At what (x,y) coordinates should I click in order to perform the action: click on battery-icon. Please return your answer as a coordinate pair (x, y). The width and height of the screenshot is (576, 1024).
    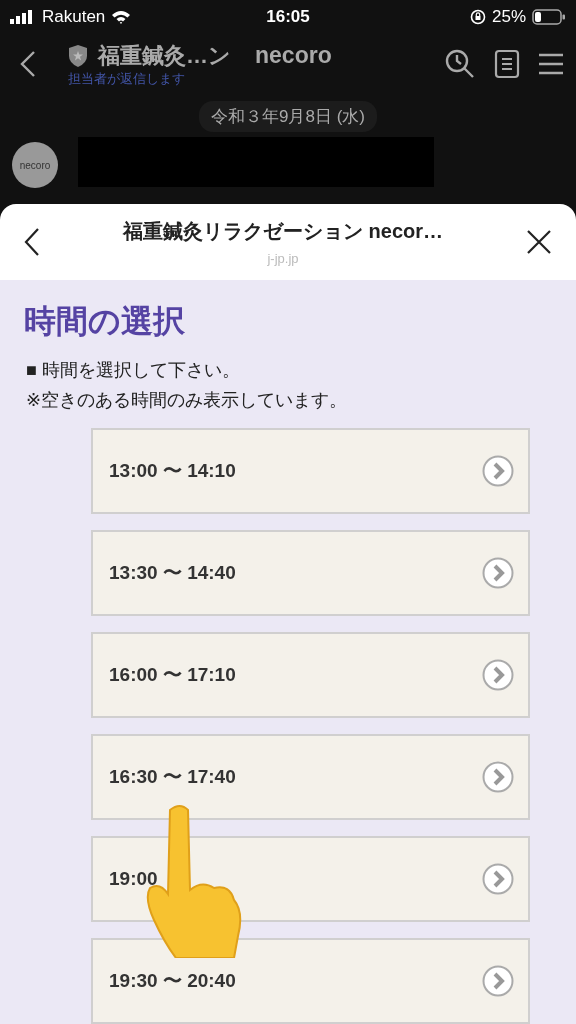
    Looking at the image, I should click on (549, 16).